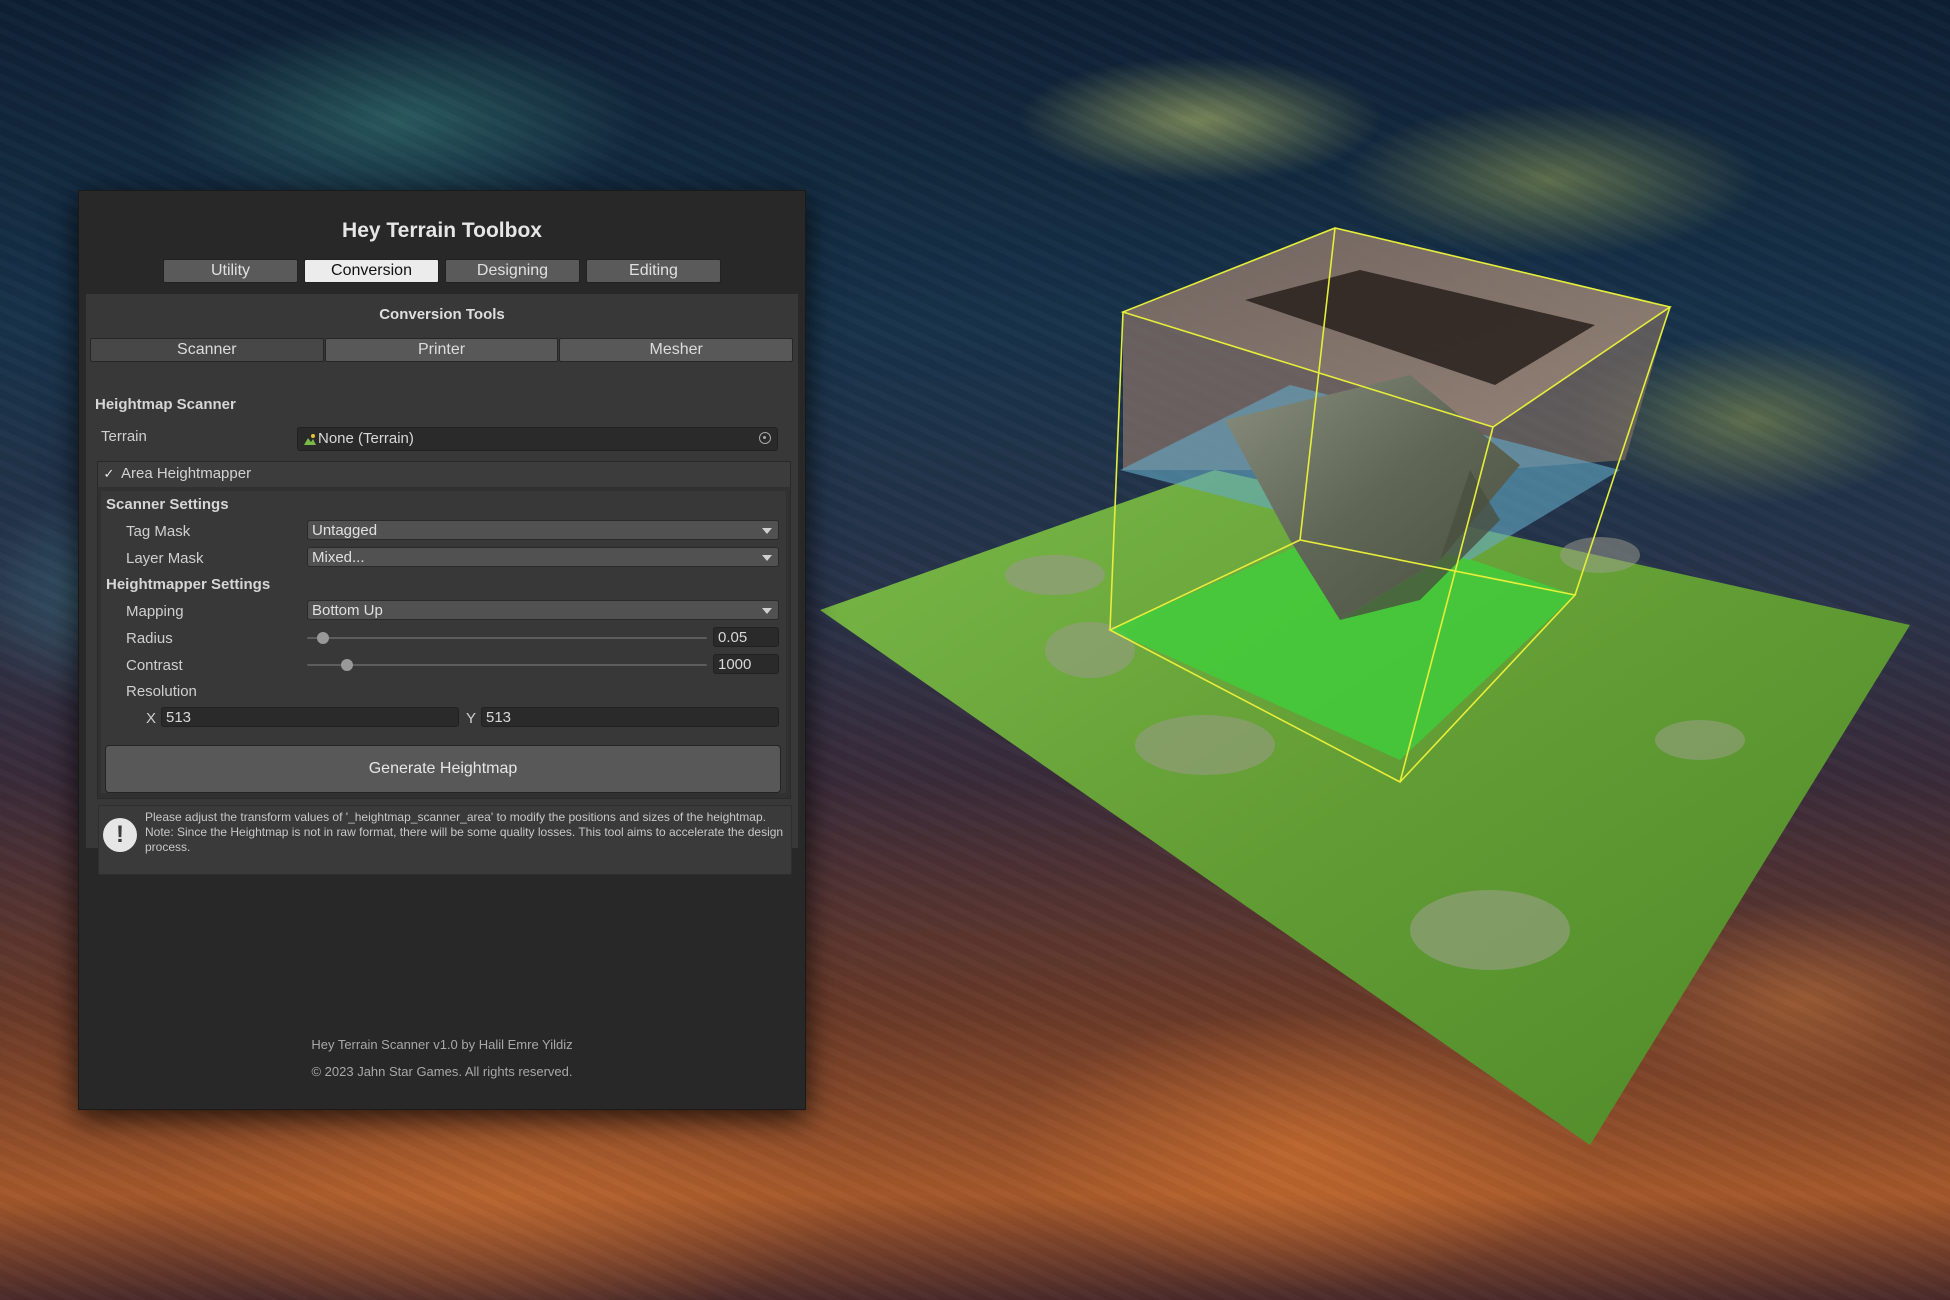  What do you see at coordinates (630, 717) in the screenshot?
I see `res-y-input: 513` at bounding box center [630, 717].